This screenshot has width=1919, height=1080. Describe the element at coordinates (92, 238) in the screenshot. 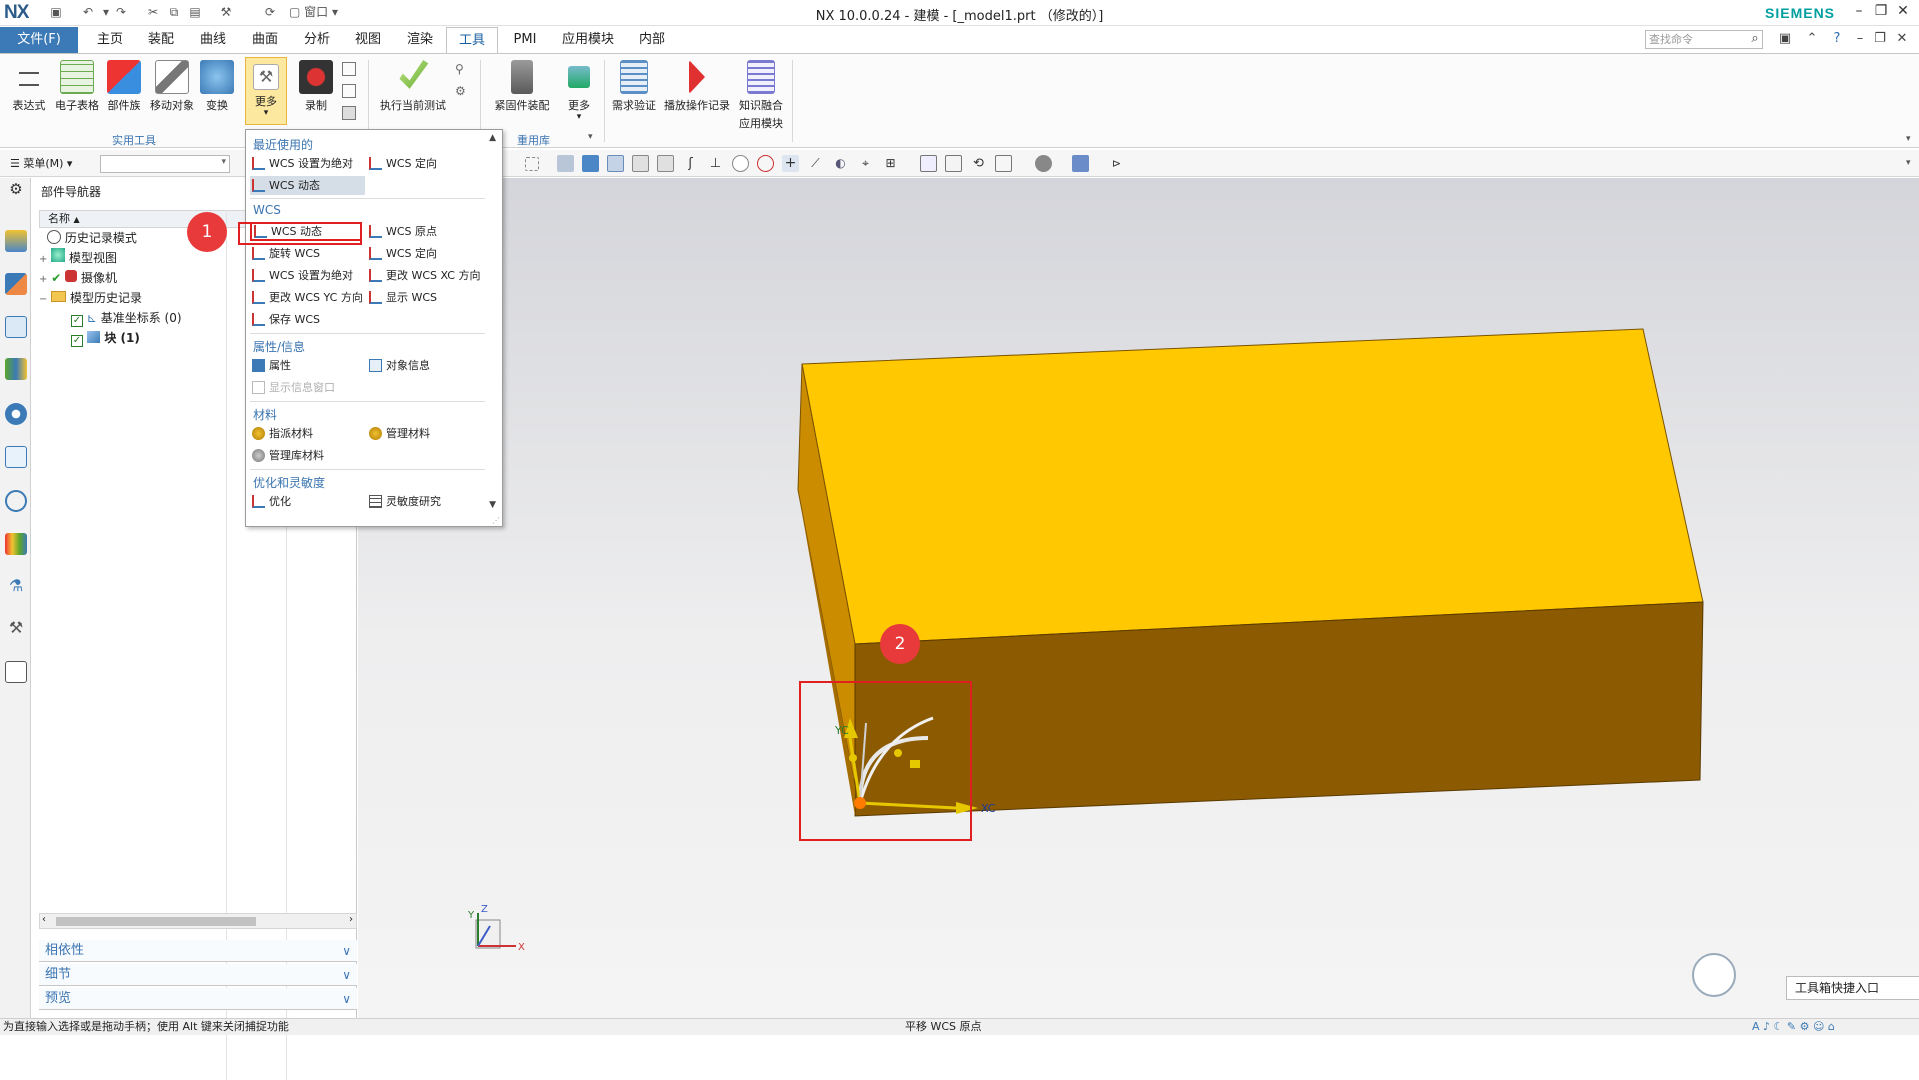

I see `tree-row-history-mode: 历史记录模式` at that location.